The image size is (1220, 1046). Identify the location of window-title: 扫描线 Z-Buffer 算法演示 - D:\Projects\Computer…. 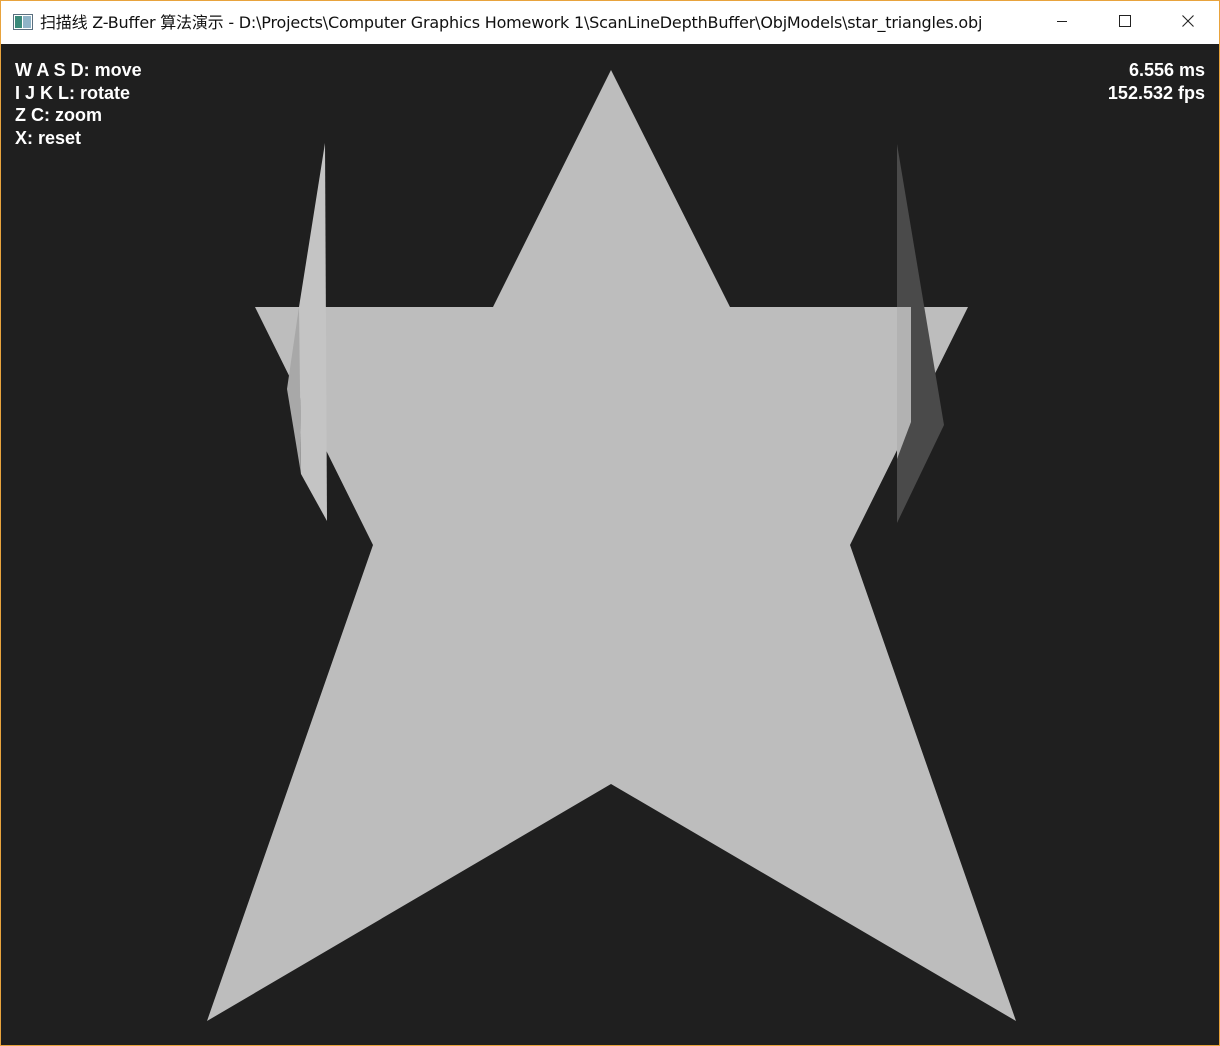
(511, 22).